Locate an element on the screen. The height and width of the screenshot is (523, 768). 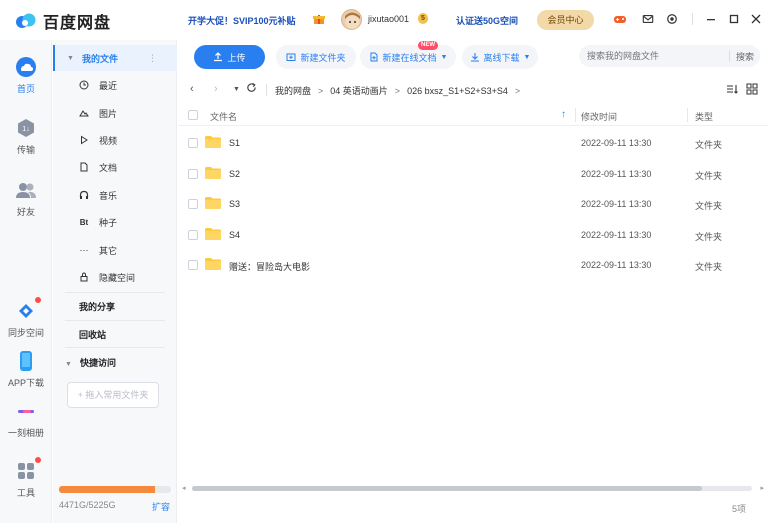
storage-progress-fill is located at coordinates (107, 489).